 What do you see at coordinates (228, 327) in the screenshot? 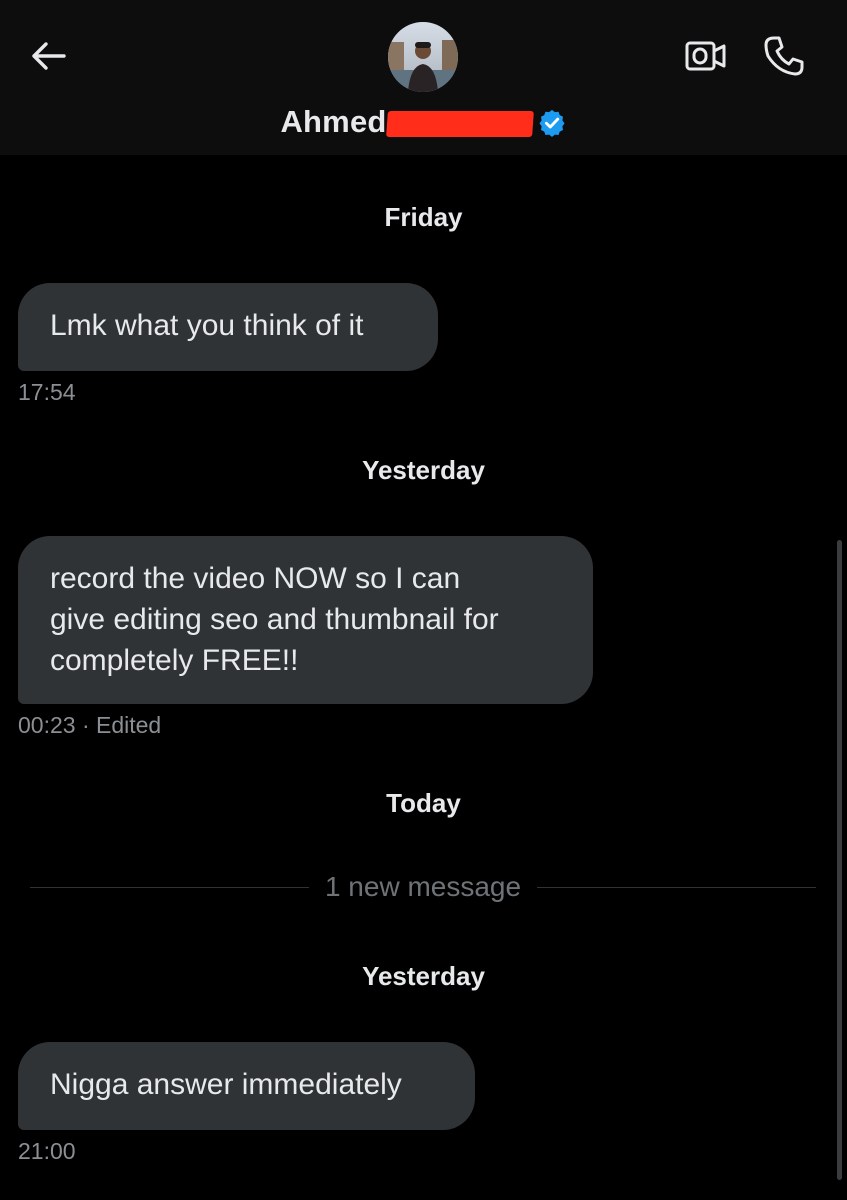
I see `message-bubble: Lmk what you think of it` at bounding box center [228, 327].